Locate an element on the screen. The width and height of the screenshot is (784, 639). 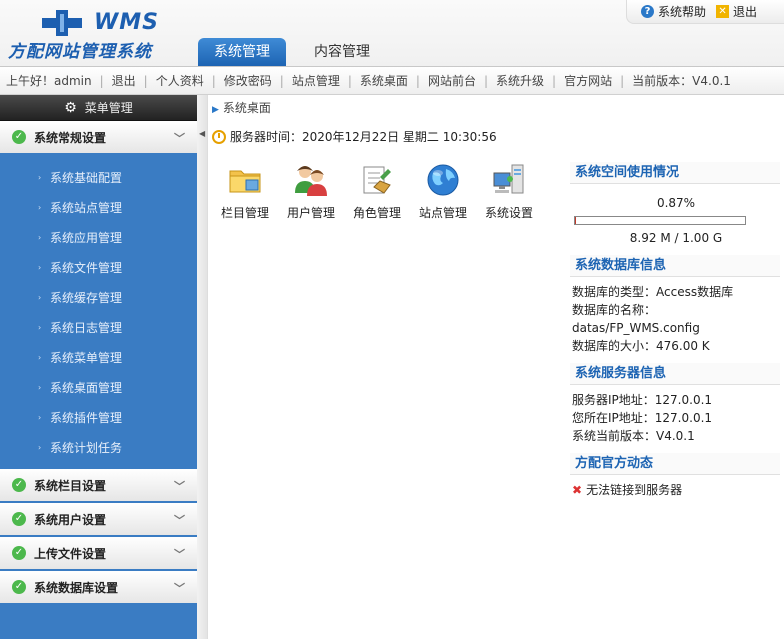
help-icon: ? is located at coordinates (647, 11).